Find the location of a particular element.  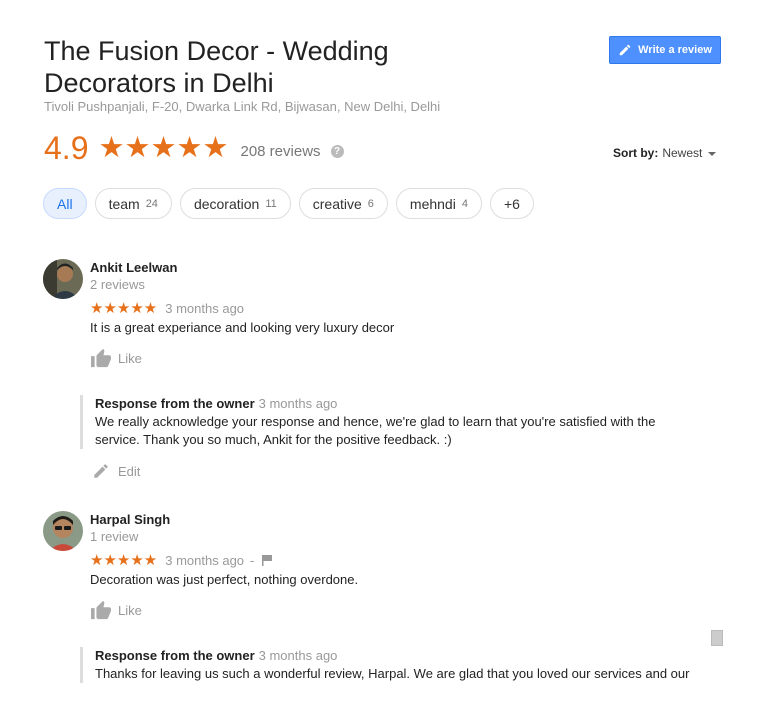

write-review-label: Write a review is located at coordinates (675, 50).